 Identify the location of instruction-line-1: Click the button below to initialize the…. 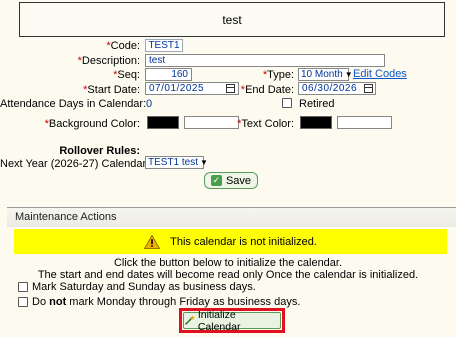
(228, 263).